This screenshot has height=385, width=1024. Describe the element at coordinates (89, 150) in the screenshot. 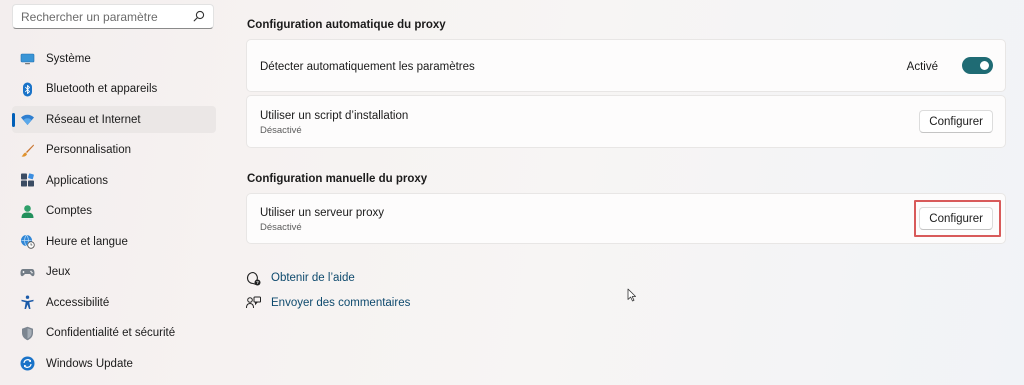

I see `sidebar-item-label: Personnalisation` at that location.